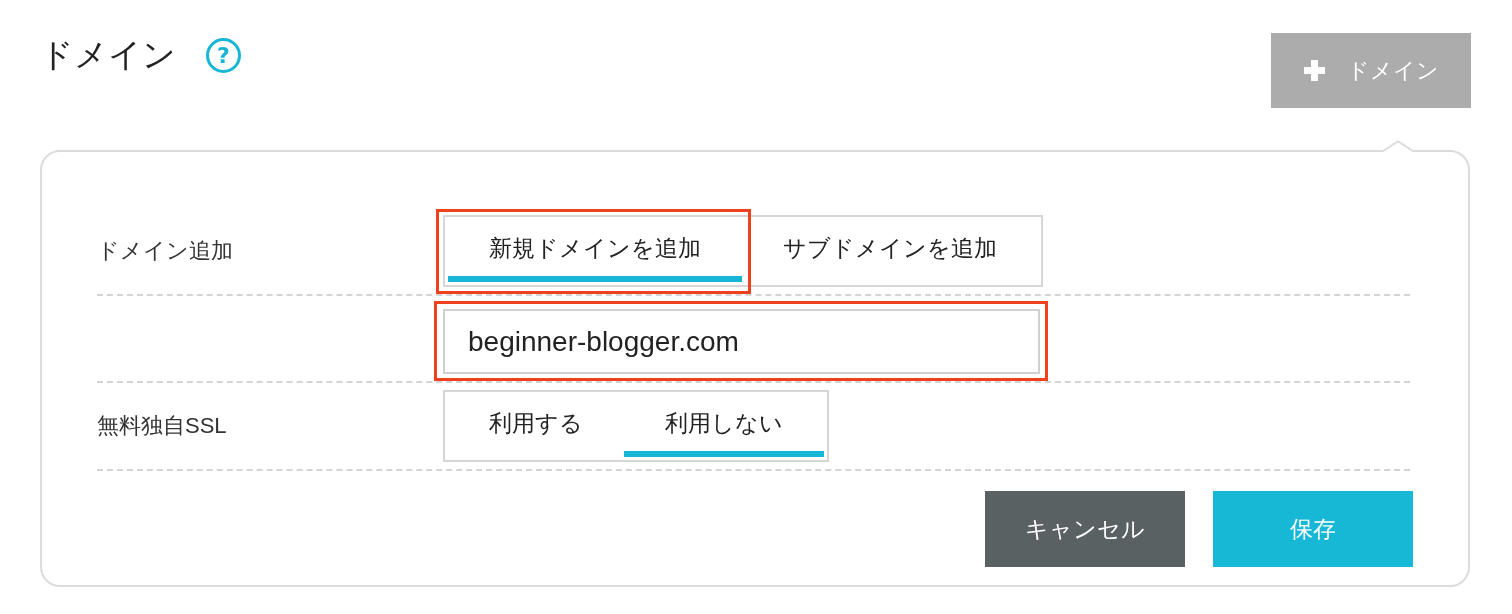  I want to click on option-tab: サブドメインを追加, so click(890, 251).